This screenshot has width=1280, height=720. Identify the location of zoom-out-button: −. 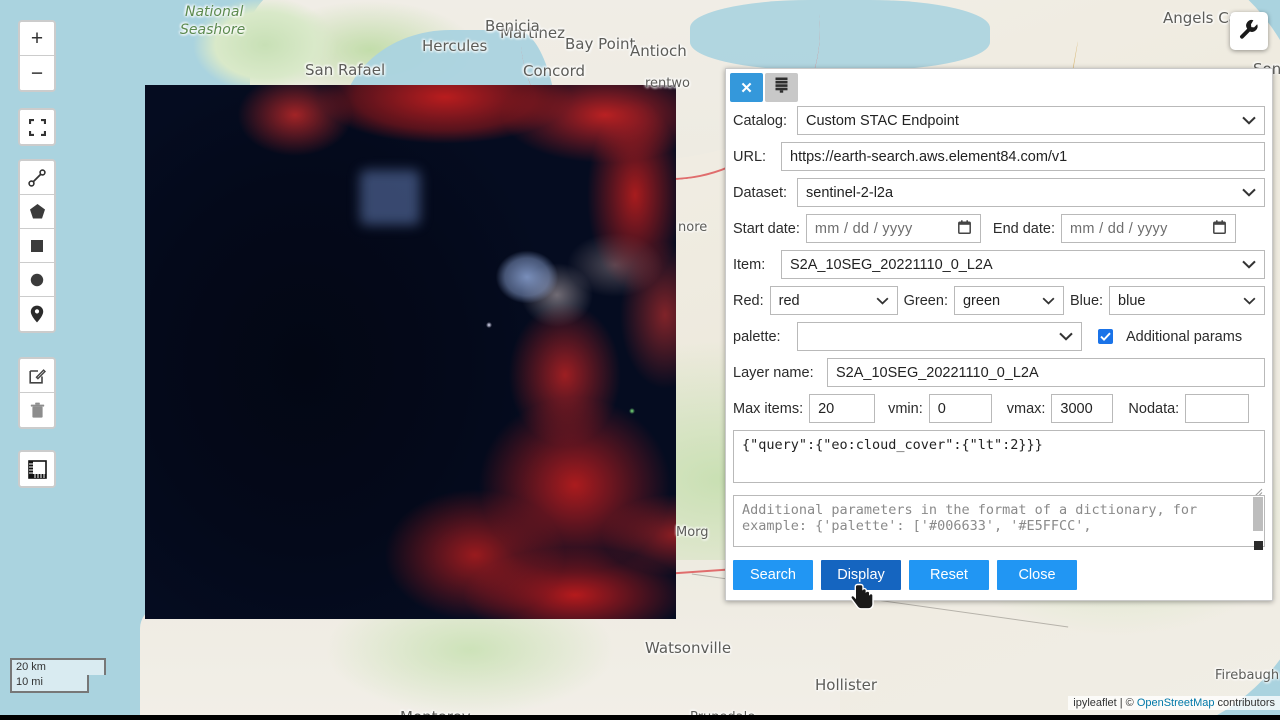
(37, 73).